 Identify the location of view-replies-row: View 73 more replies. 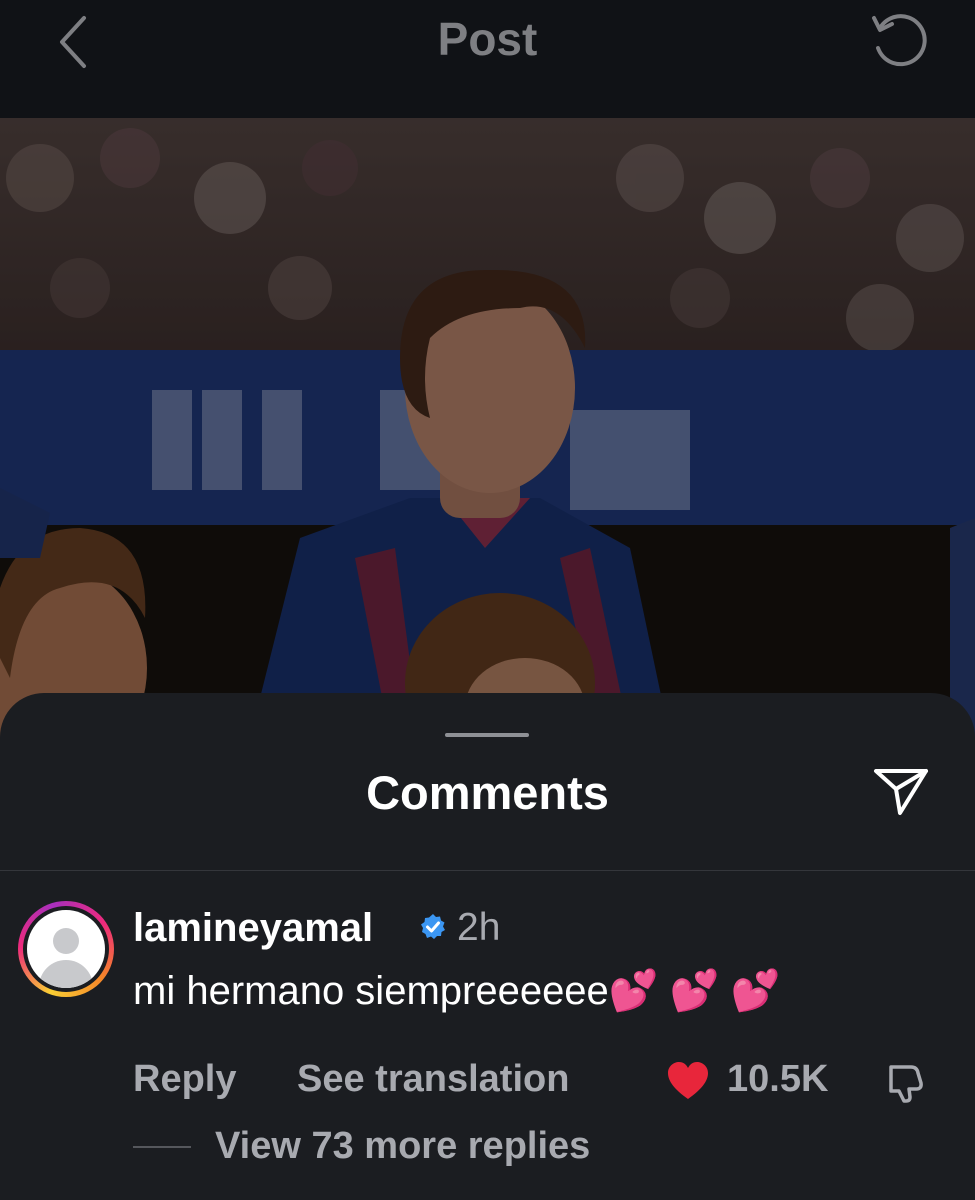
(483, 1146).